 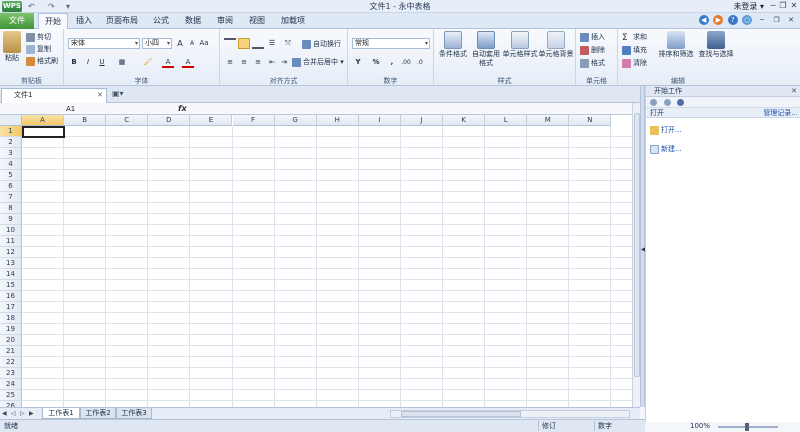 I want to click on horizontal-scrollbar, so click(x=510, y=414).